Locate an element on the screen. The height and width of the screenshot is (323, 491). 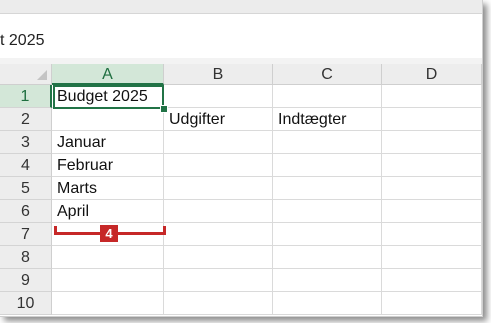
select-all-icon is located at coordinates (42, 75).